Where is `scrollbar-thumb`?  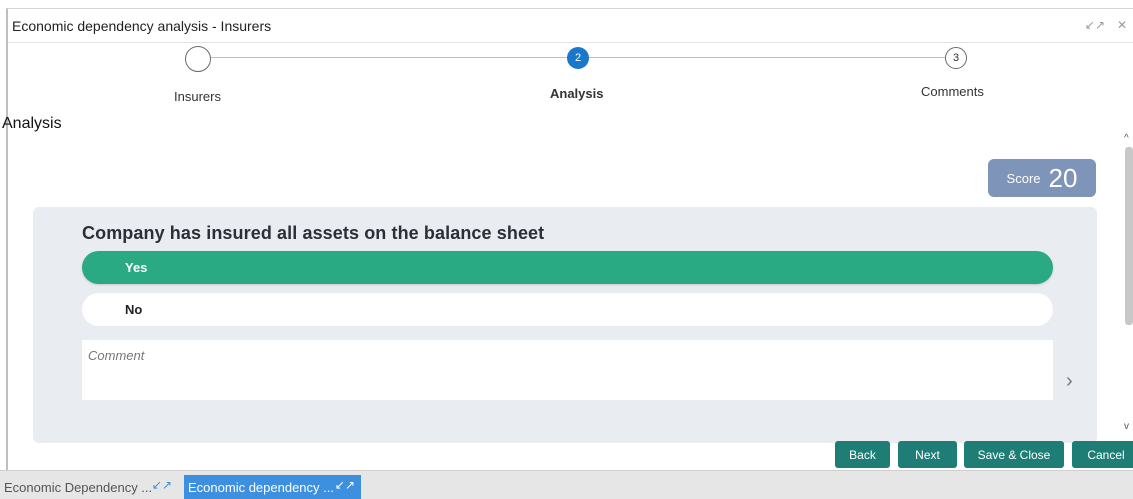
scrollbar-thumb is located at coordinates (1129, 236).